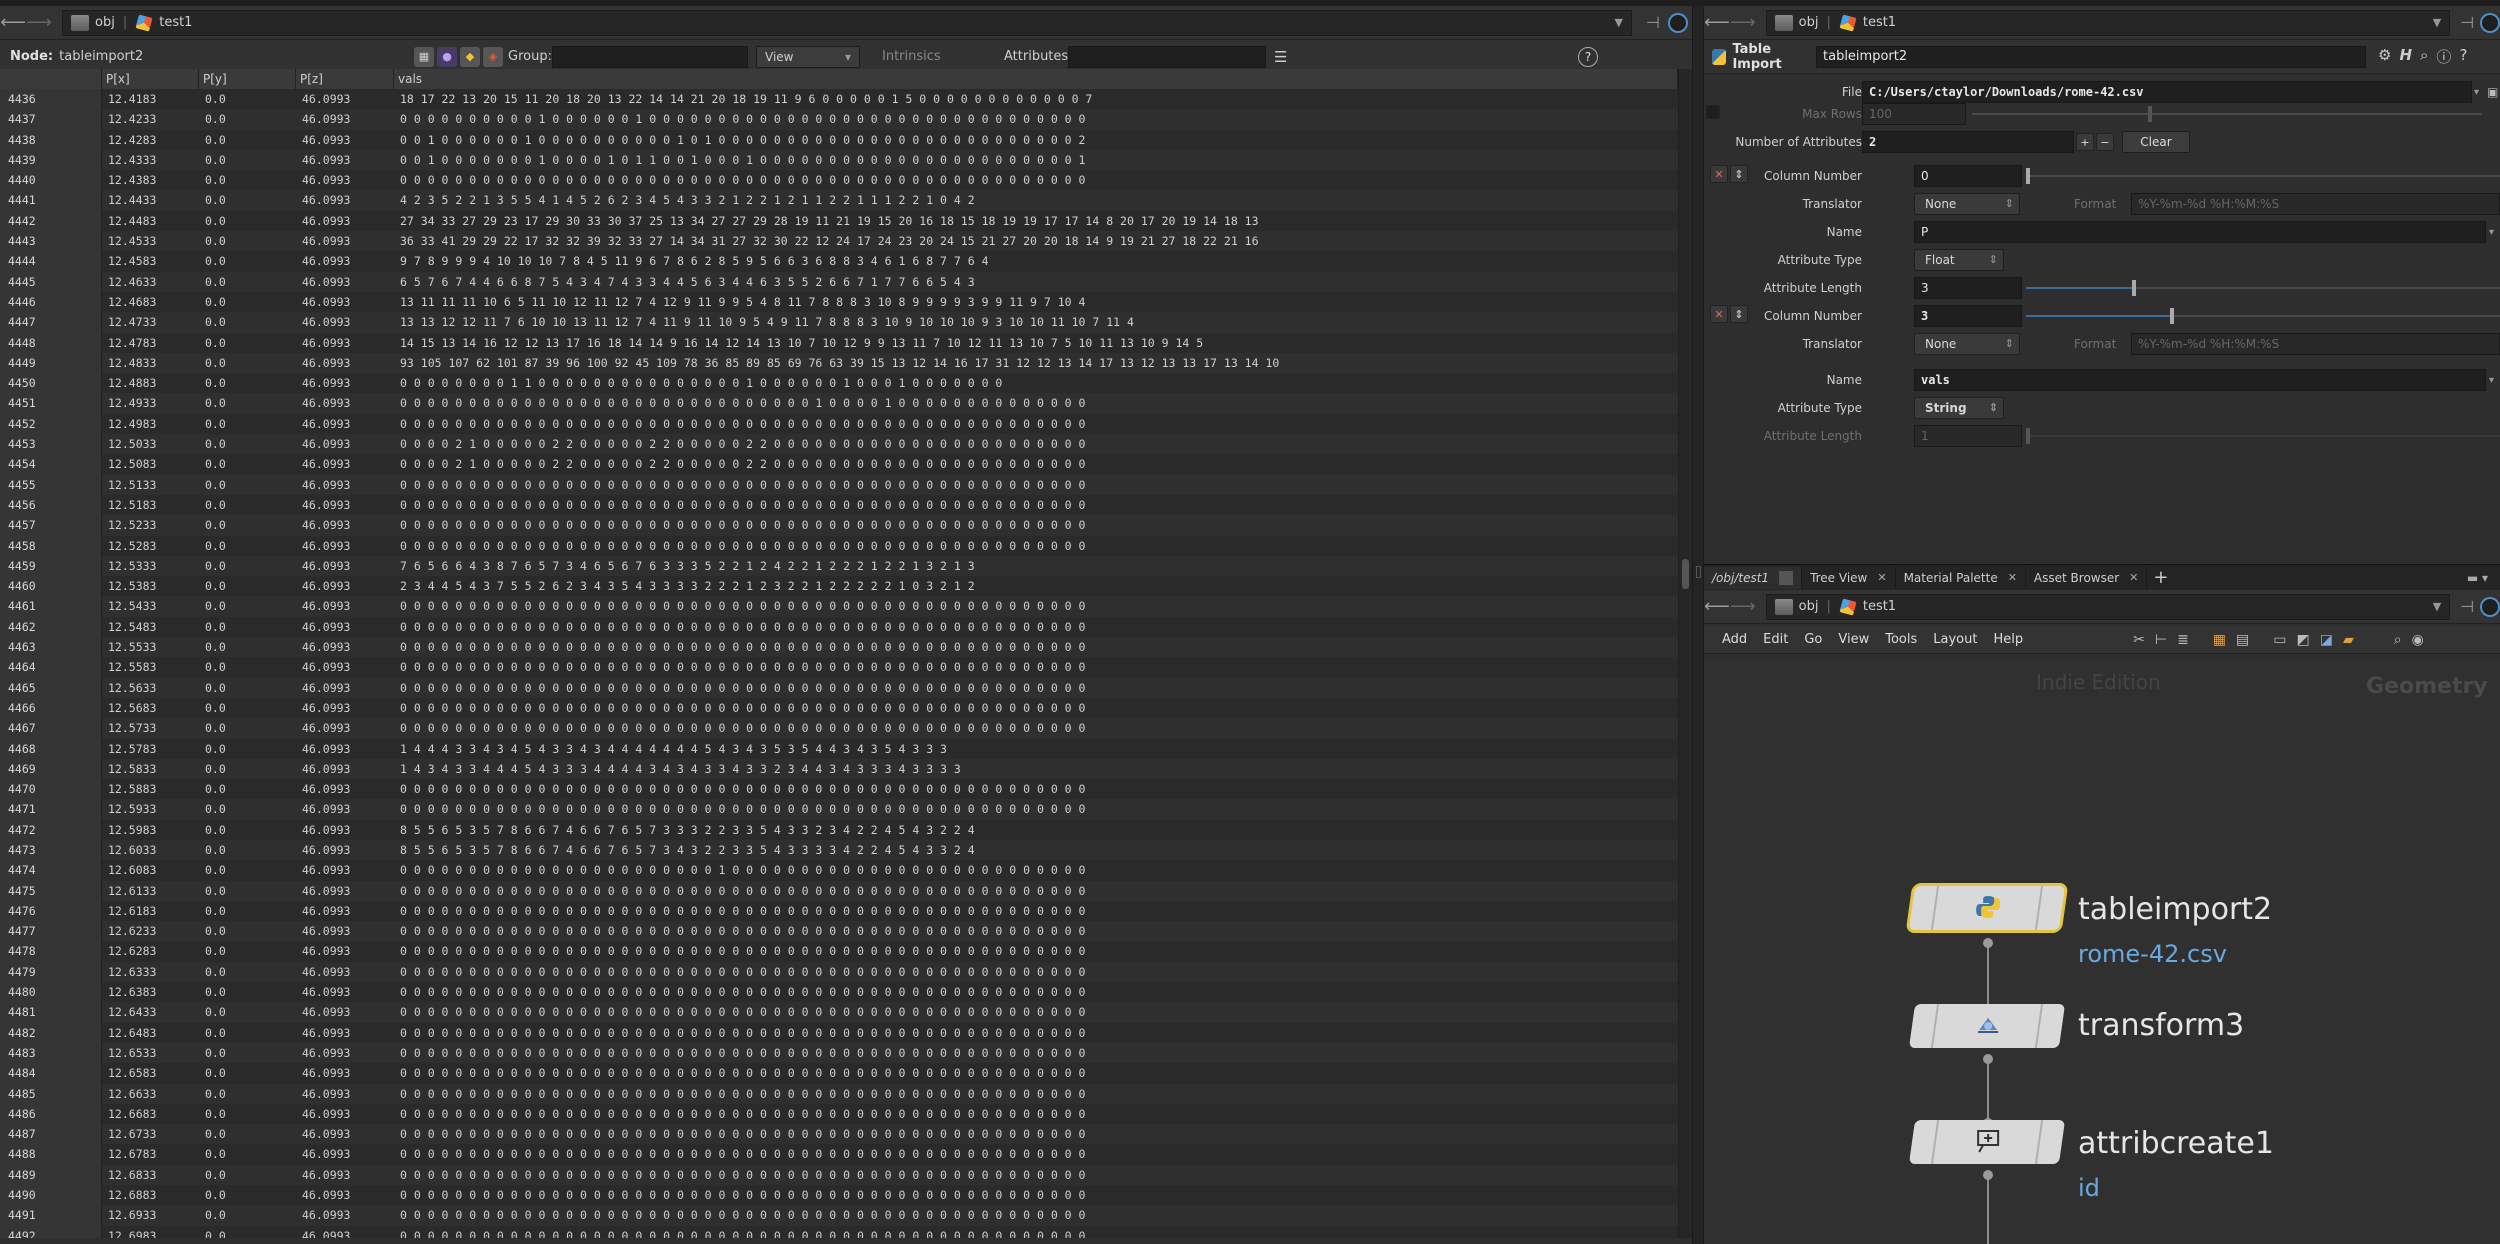 The height and width of the screenshot is (1244, 2500). Describe the element at coordinates (2219, 640) in the screenshot. I see `grid-view-icon: ▦` at that location.